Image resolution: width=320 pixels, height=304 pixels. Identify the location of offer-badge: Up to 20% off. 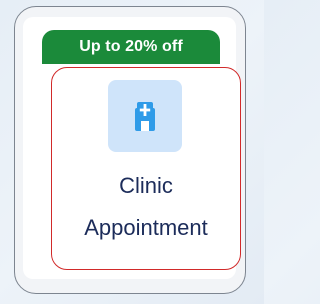
(131, 47).